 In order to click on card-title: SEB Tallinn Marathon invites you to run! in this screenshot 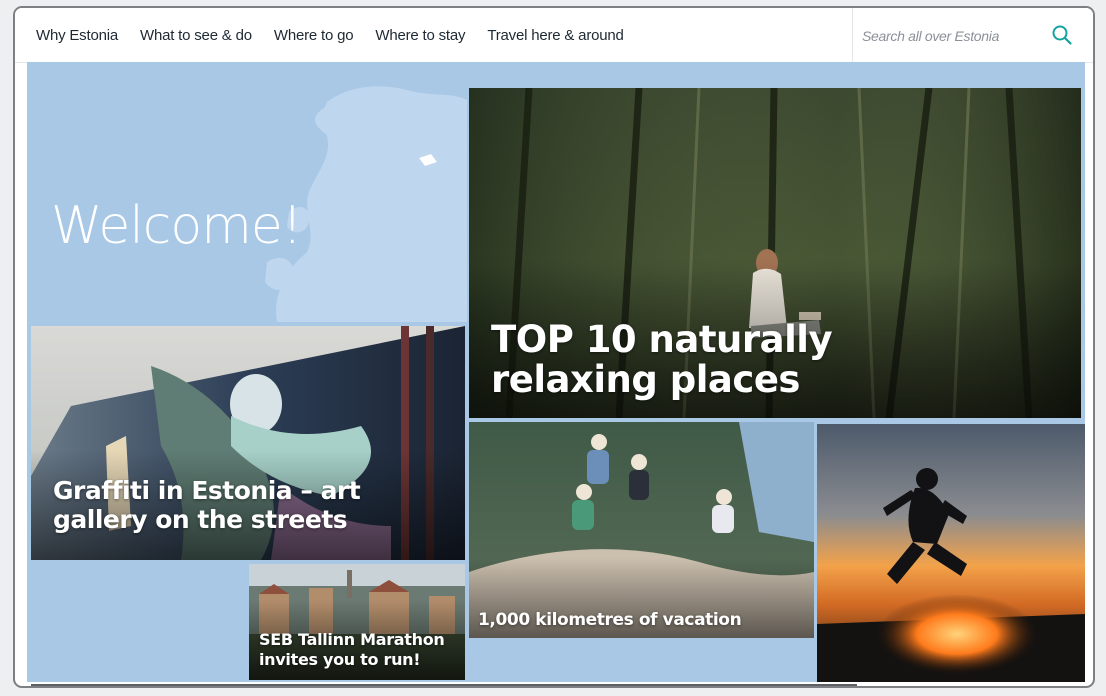, I will do `click(352, 649)`.